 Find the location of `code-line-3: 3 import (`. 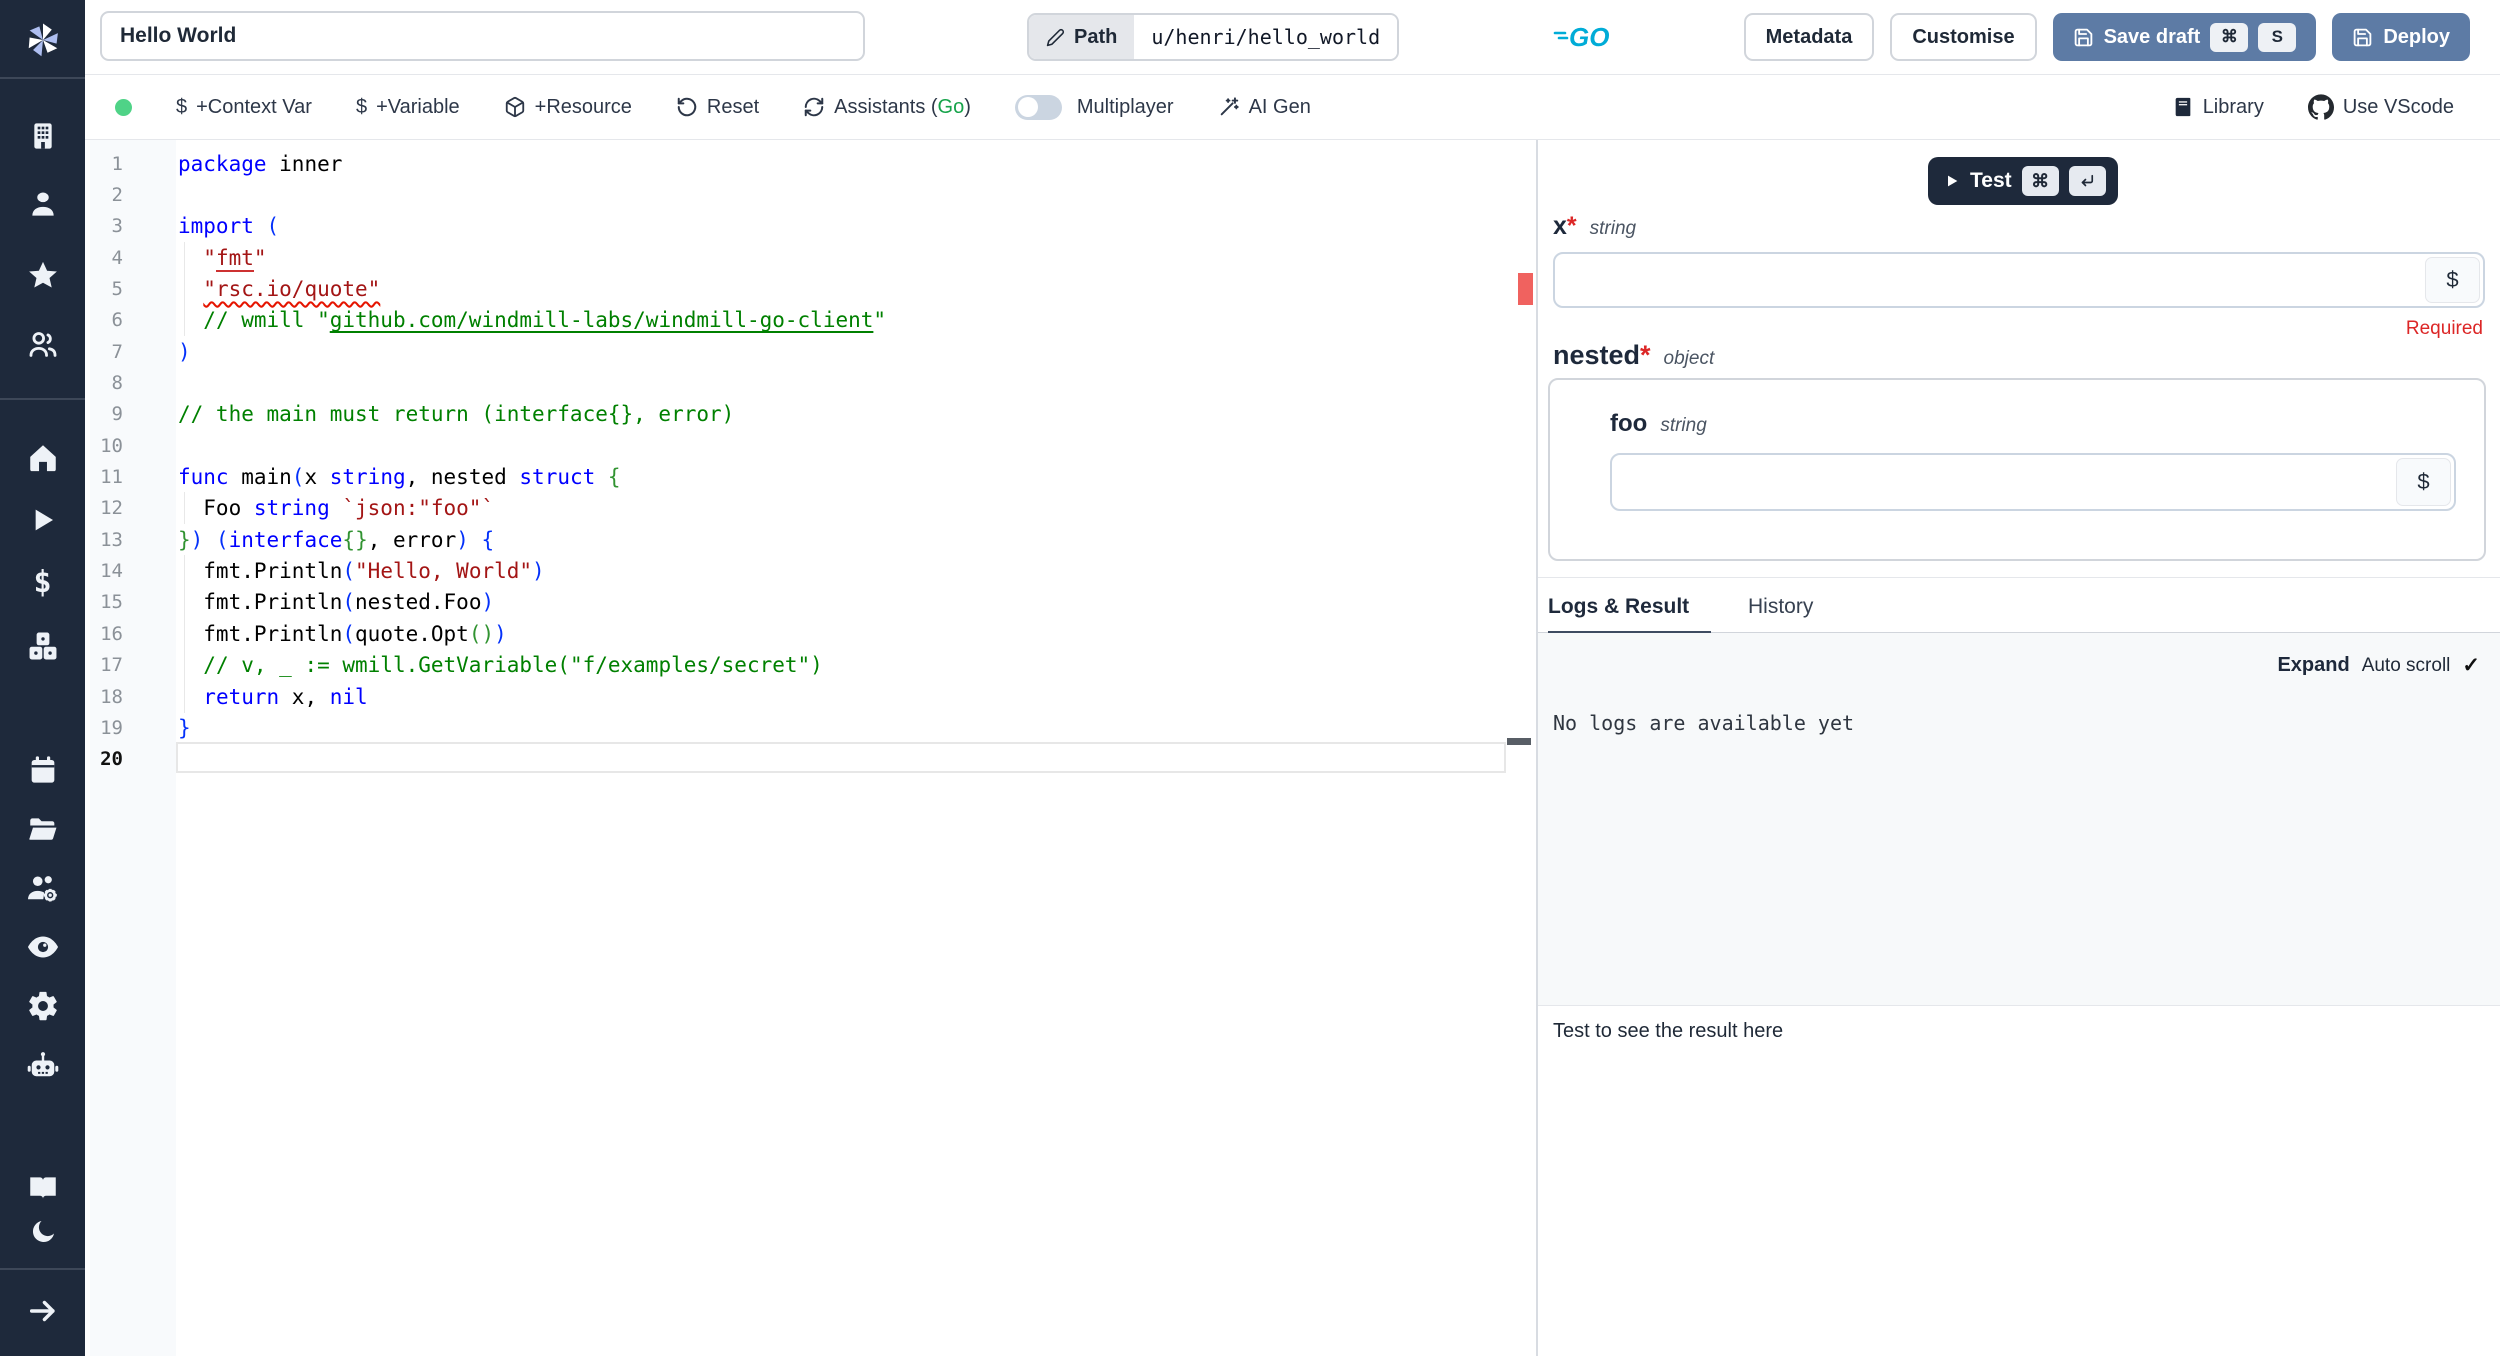

code-line-3: 3 import ( is located at coordinates (805, 226).